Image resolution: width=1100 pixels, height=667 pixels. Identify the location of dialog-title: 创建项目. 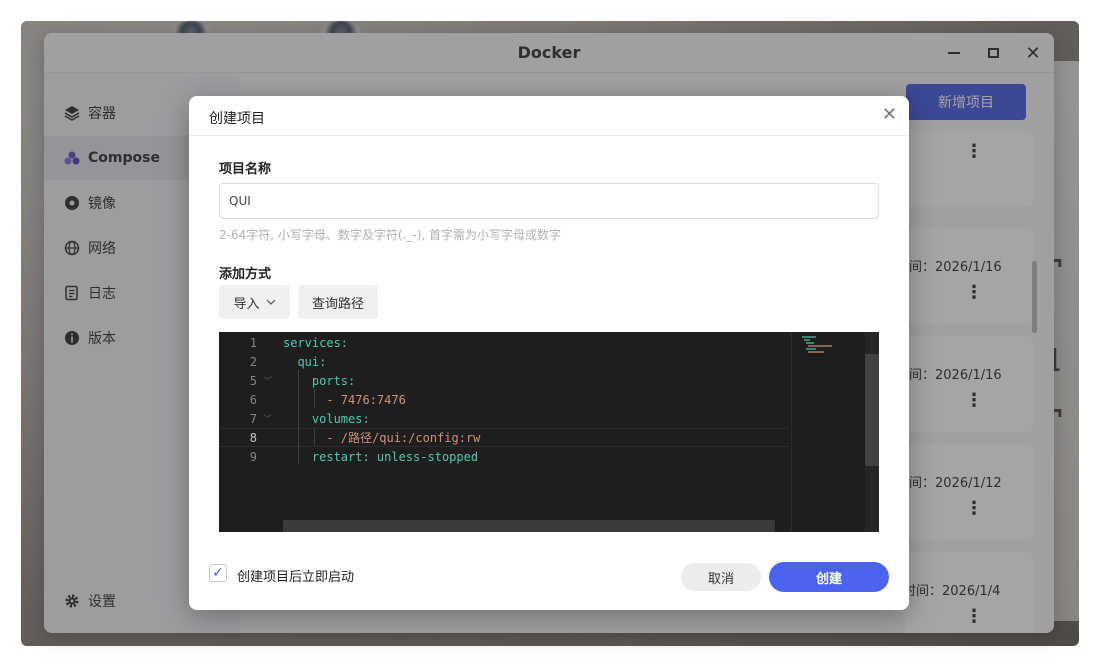
(237, 119).